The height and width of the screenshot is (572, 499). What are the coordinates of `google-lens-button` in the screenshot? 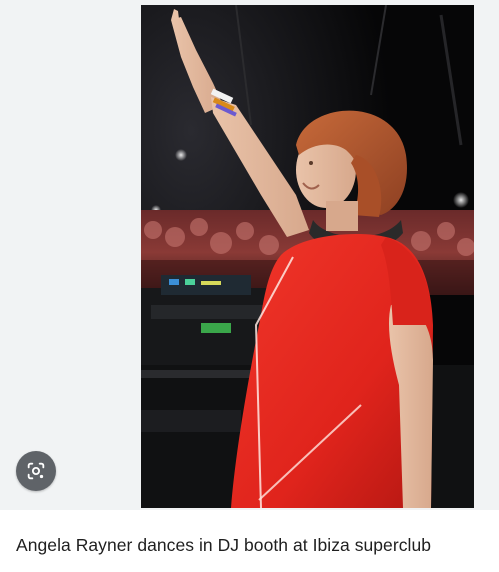 It's located at (36, 471).